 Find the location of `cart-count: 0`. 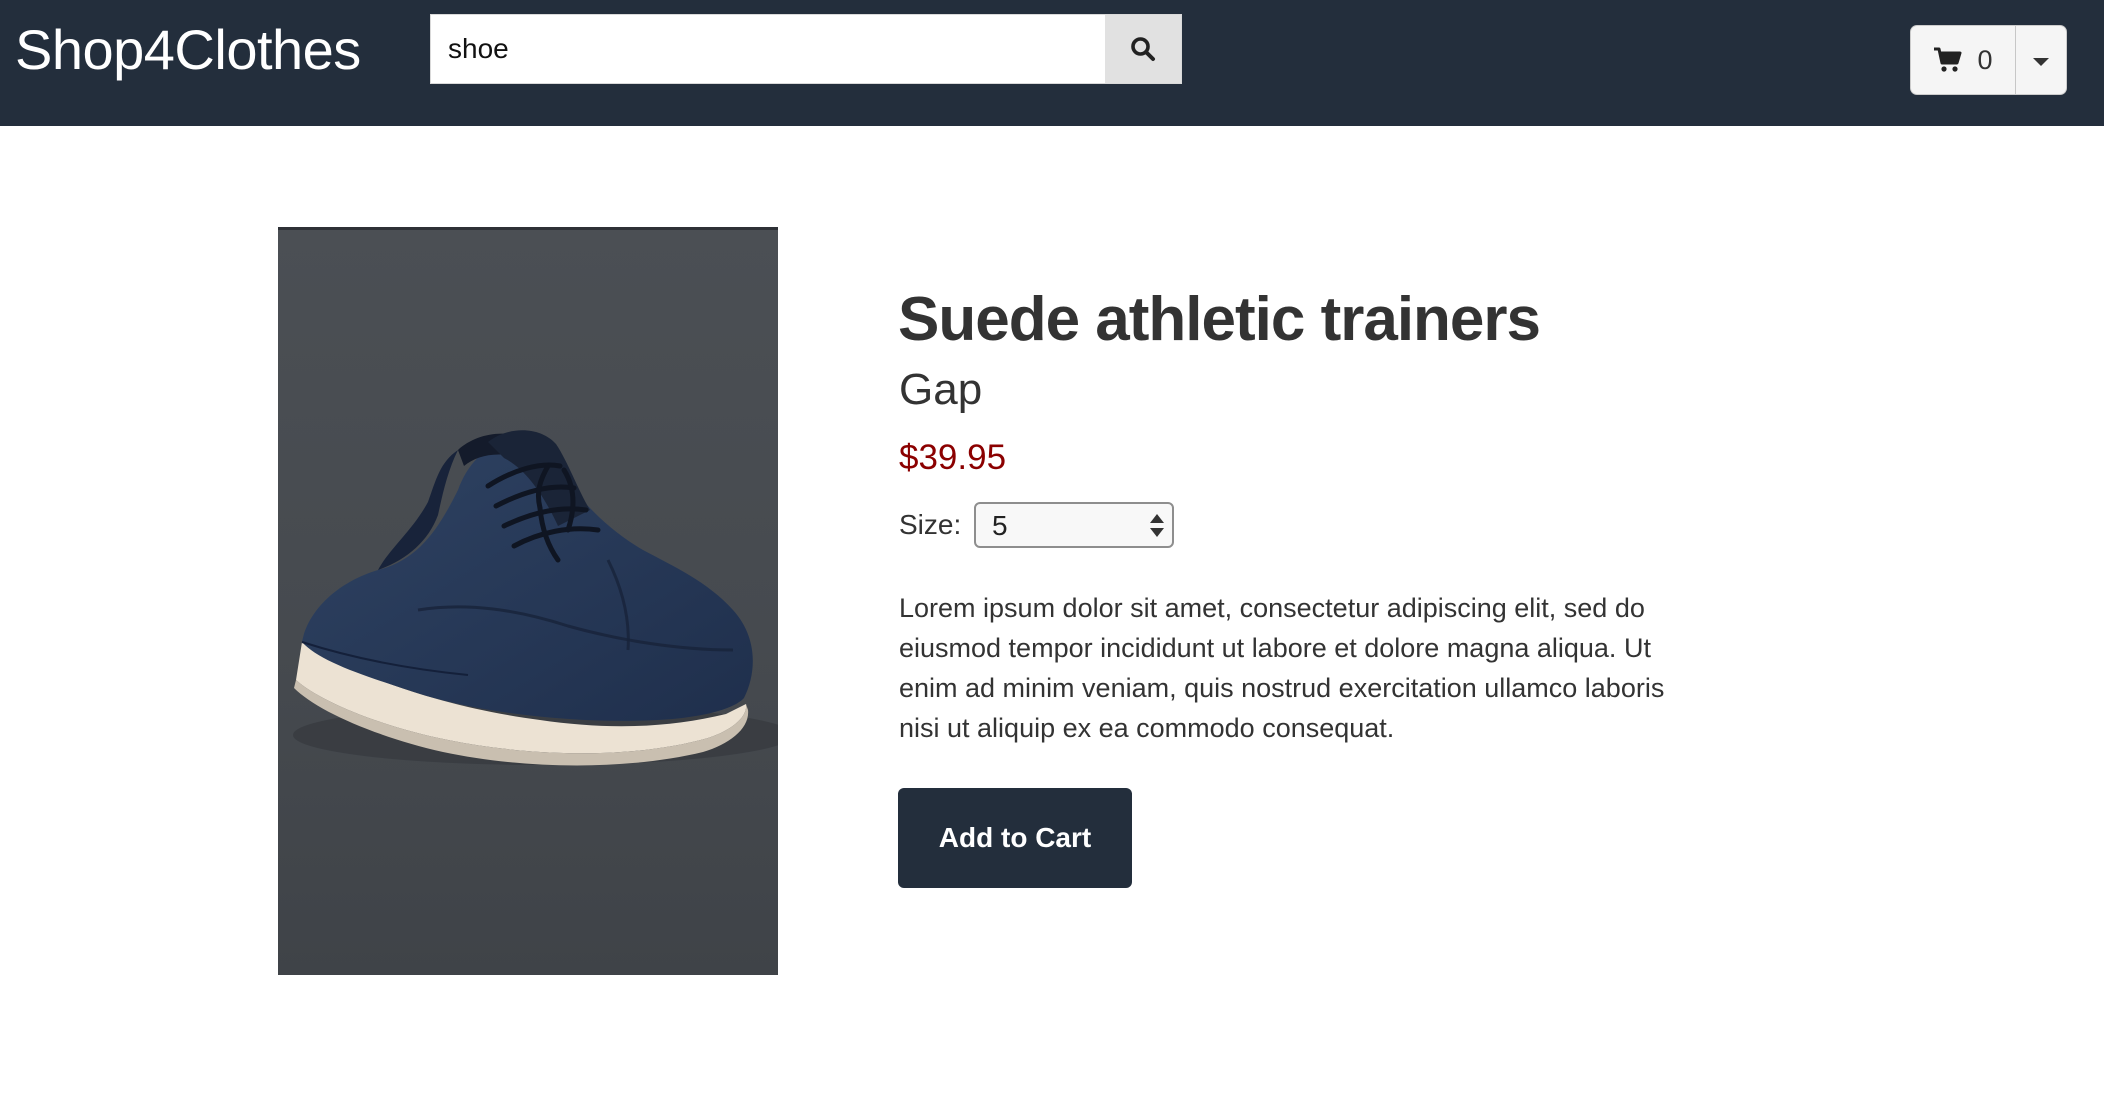

cart-count: 0 is located at coordinates (1985, 59).